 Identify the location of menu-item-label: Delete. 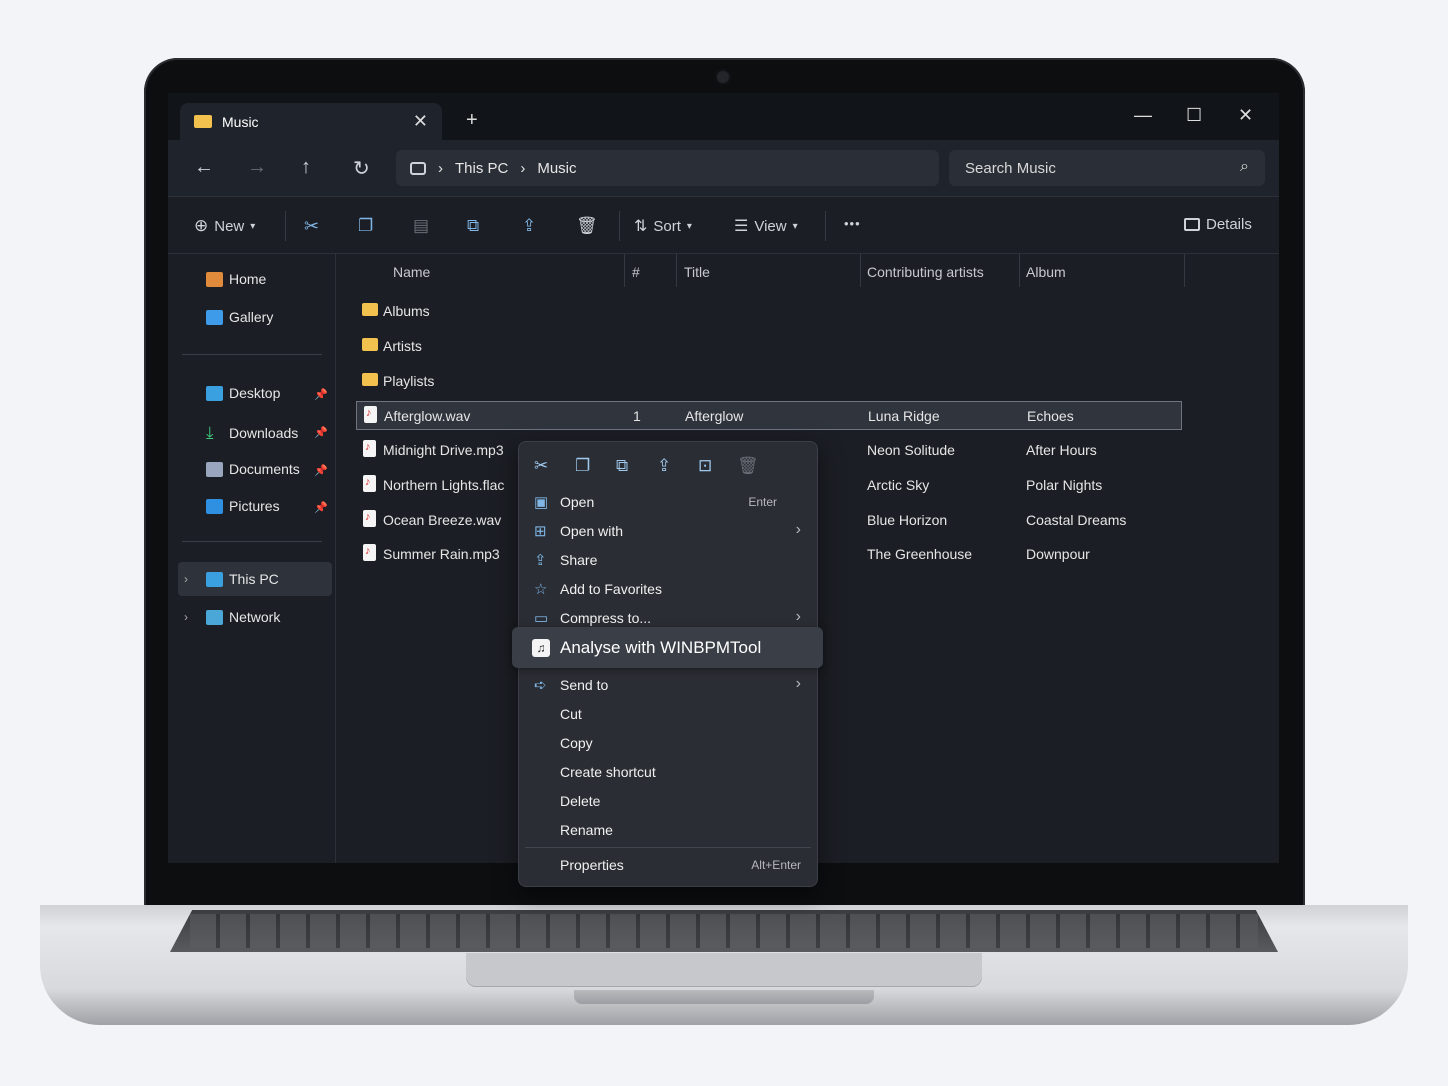
(580, 801).